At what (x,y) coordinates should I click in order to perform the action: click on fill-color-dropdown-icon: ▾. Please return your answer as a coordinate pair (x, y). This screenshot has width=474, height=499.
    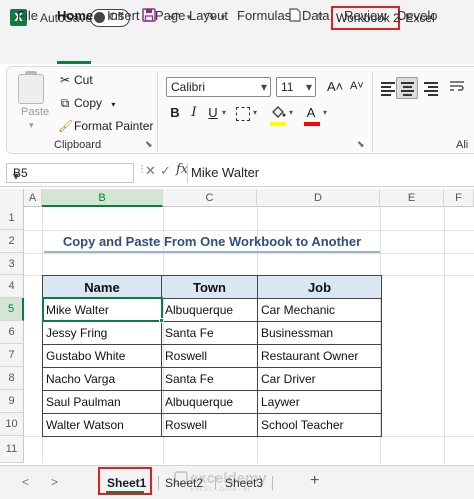
    Looking at the image, I should click on (291, 112).